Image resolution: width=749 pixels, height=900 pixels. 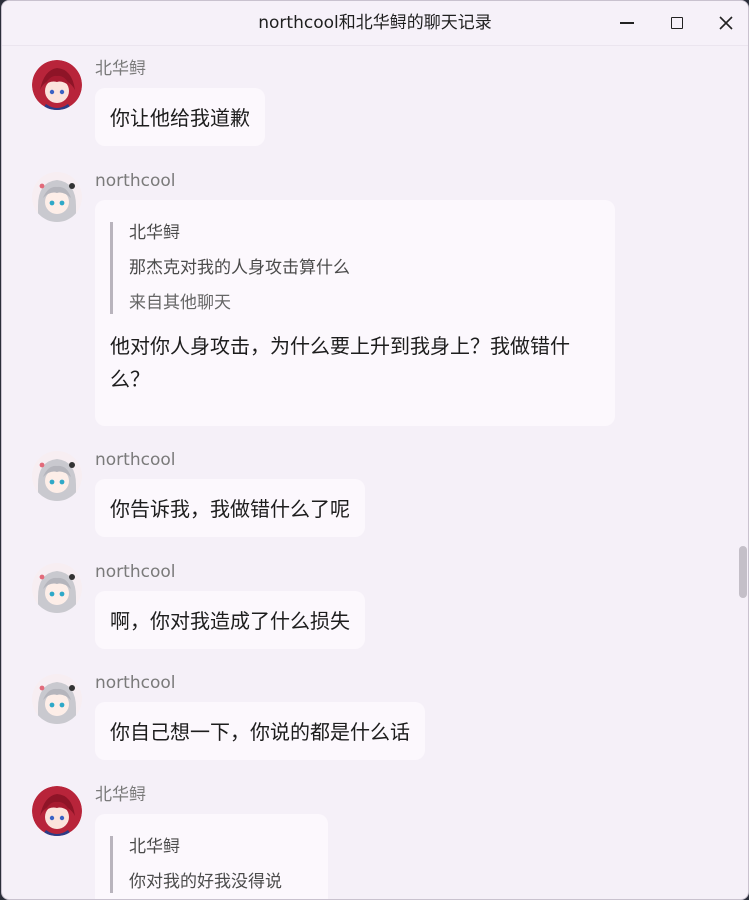 I want to click on quote-source: 来自其他聊天, so click(x=180, y=303).